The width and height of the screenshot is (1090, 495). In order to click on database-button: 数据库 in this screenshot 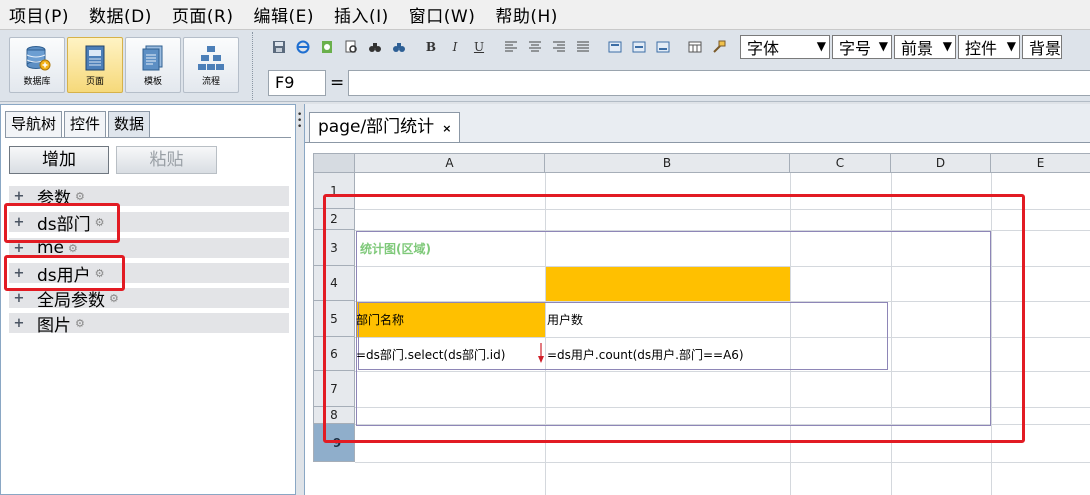, I will do `click(37, 65)`.